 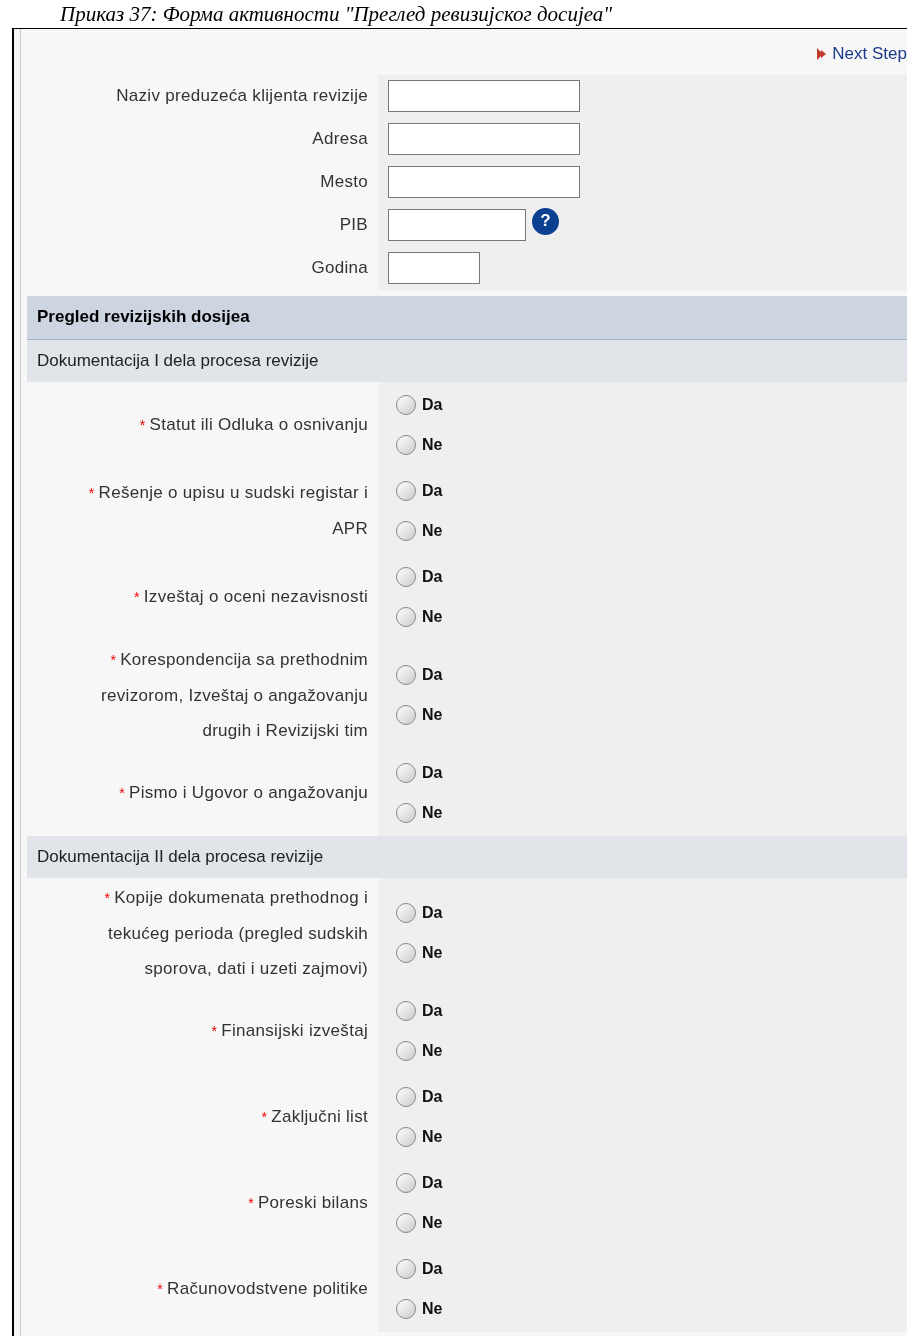 I want to click on field-label: Godina, so click(x=339, y=268).